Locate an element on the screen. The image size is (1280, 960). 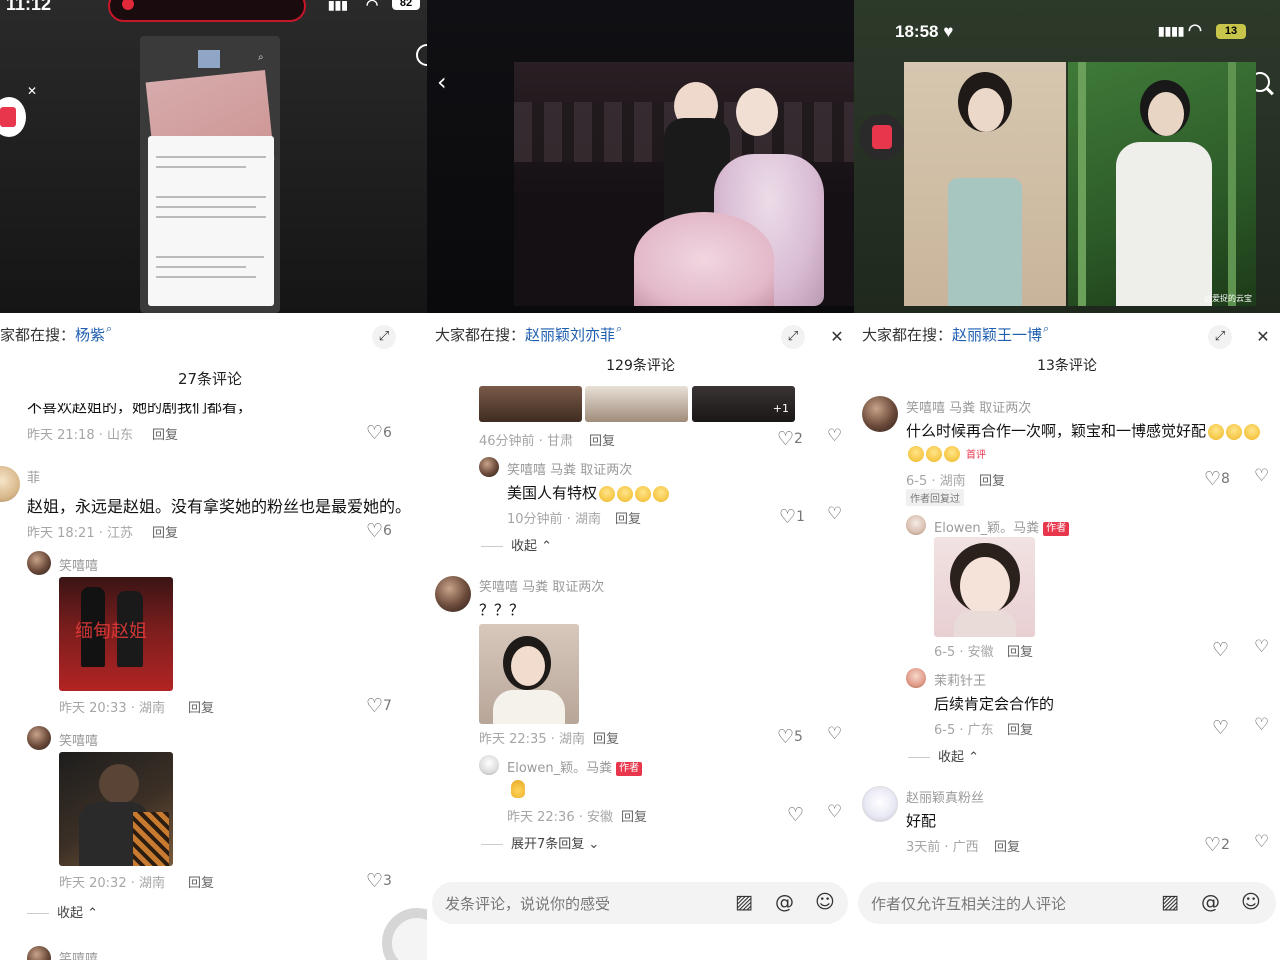
like-button: ♡3 is located at coordinates (379, 880).